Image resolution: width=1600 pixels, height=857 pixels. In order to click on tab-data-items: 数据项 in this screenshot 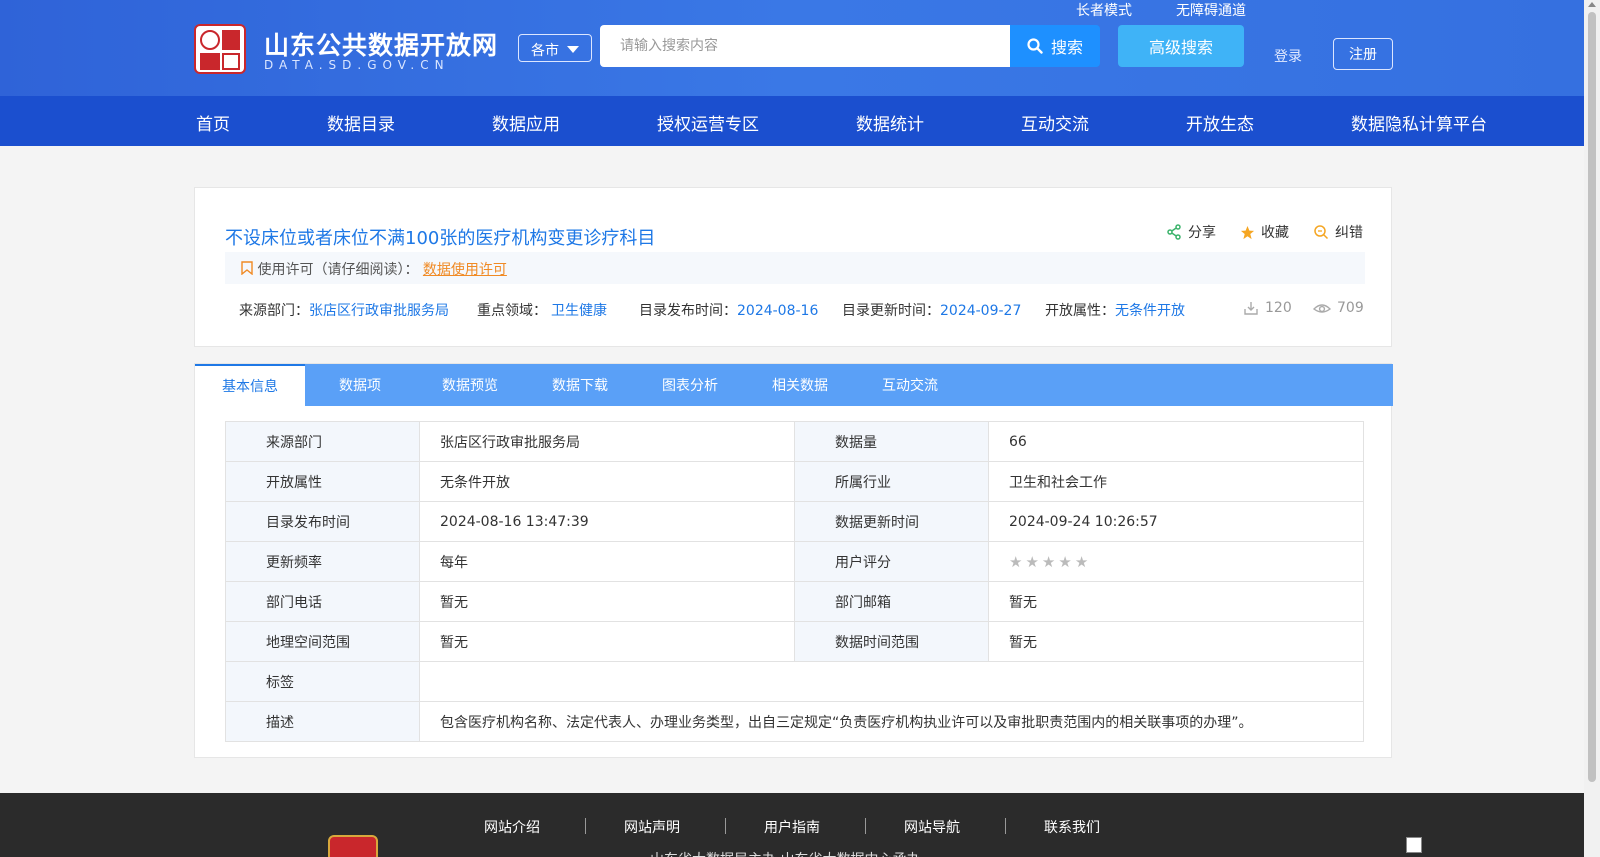, I will do `click(360, 385)`.